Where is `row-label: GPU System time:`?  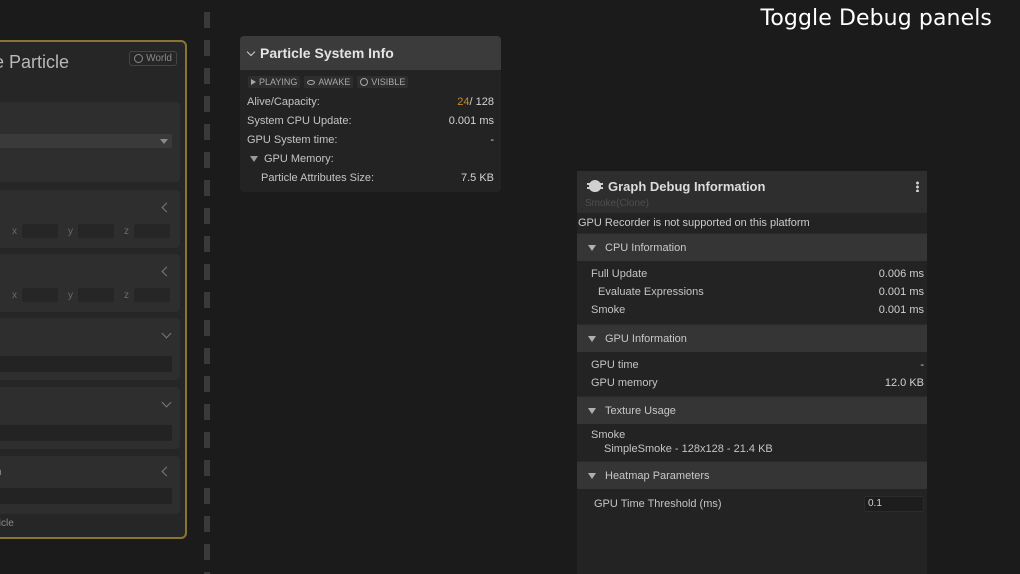
row-label: GPU System time: is located at coordinates (292, 139).